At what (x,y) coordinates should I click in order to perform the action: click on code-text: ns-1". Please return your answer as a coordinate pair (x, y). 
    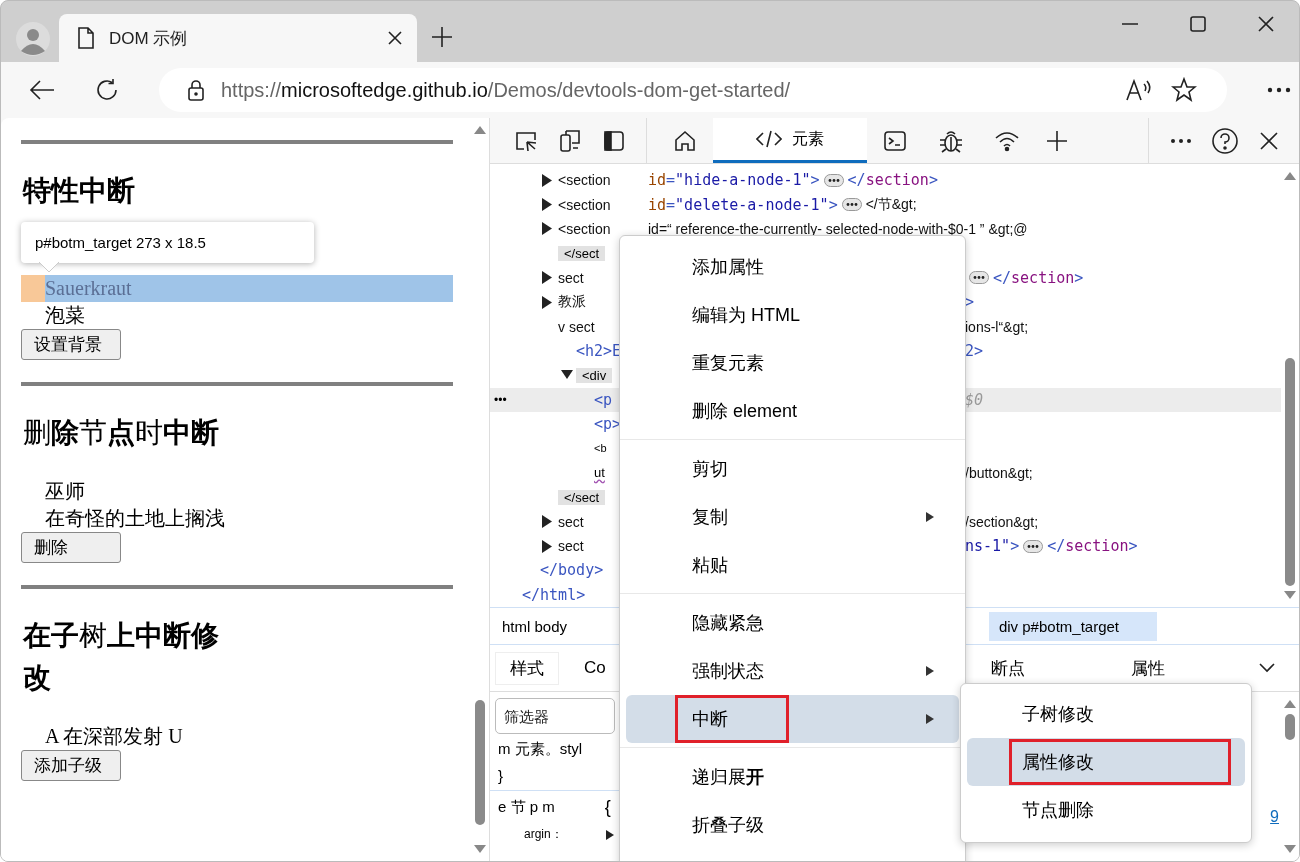
    Looking at the image, I should click on (988, 546).